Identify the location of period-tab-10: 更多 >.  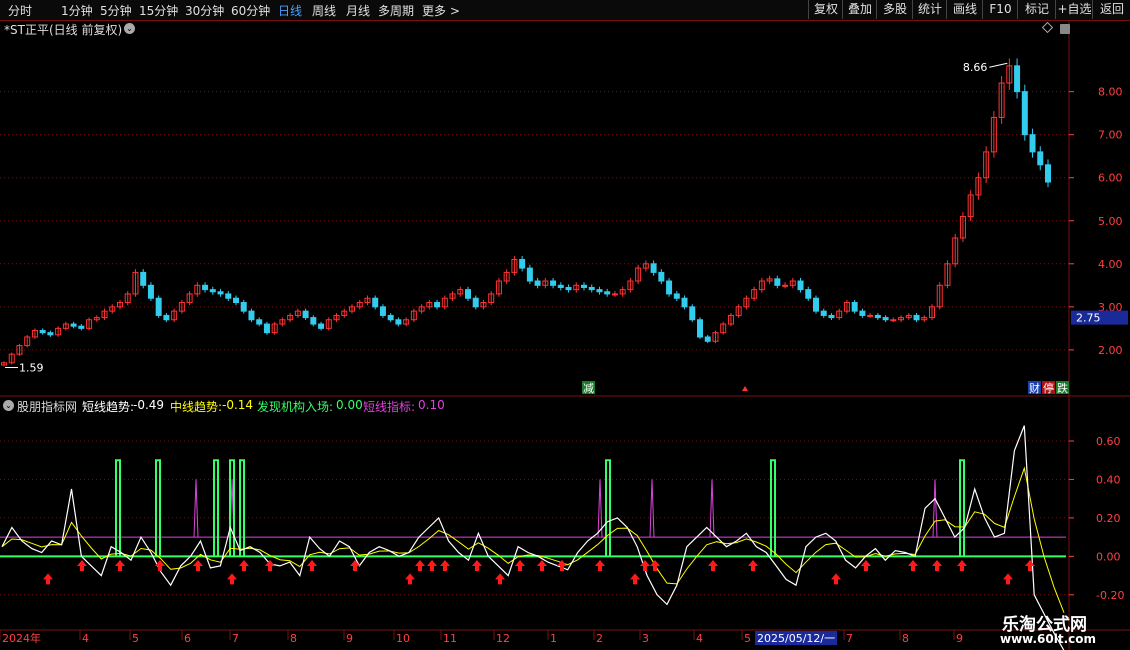
(441, 10).